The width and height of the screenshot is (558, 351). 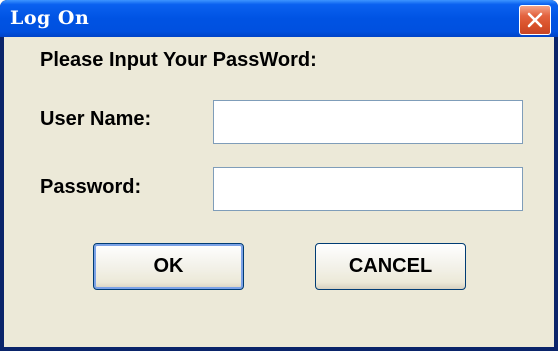 I want to click on cancel-button: CANCEL, so click(x=390, y=266).